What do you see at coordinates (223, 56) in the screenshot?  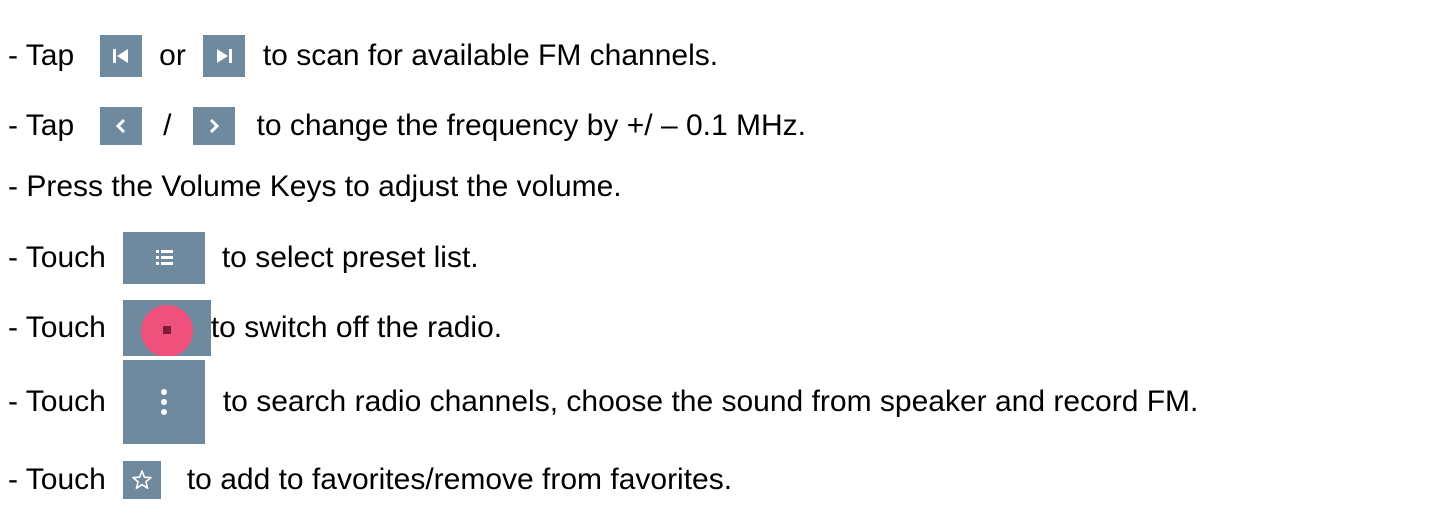 I see `skip-next-icon` at bounding box center [223, 56].